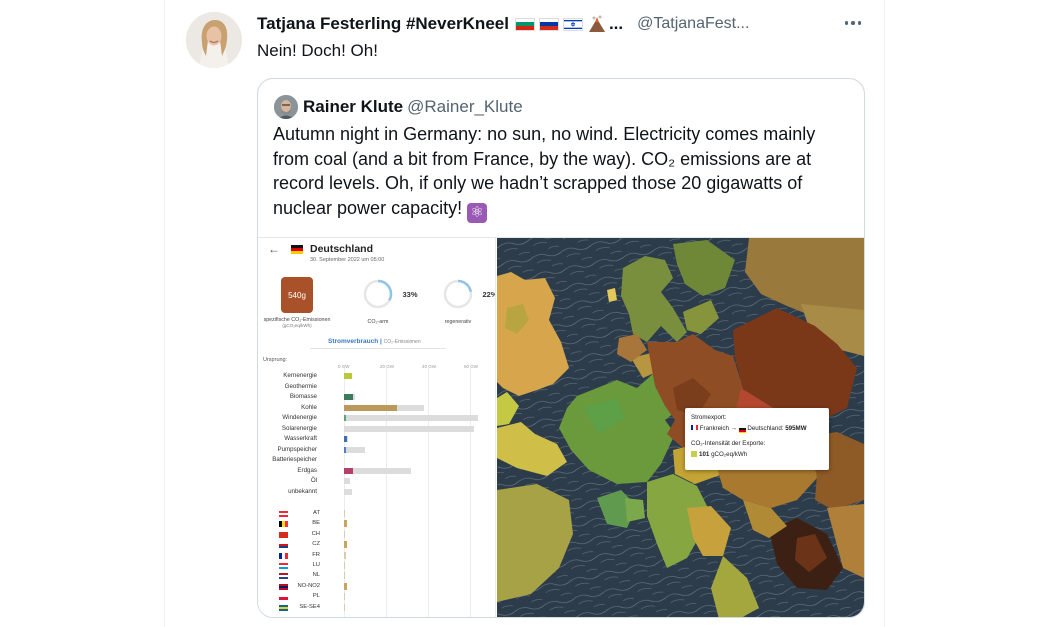 Image resolution: width=1050 pixels, height=627 pixels. What do you see at coordinates (214, 40) in the screenshot?
I see `author-avatar` at bounding box center [214, 40].